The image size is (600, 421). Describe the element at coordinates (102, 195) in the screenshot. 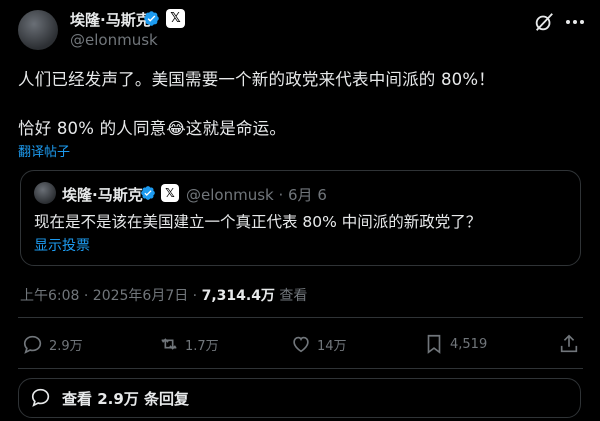

I see `quote-author-name: 埃隆·马斯克` at that location.